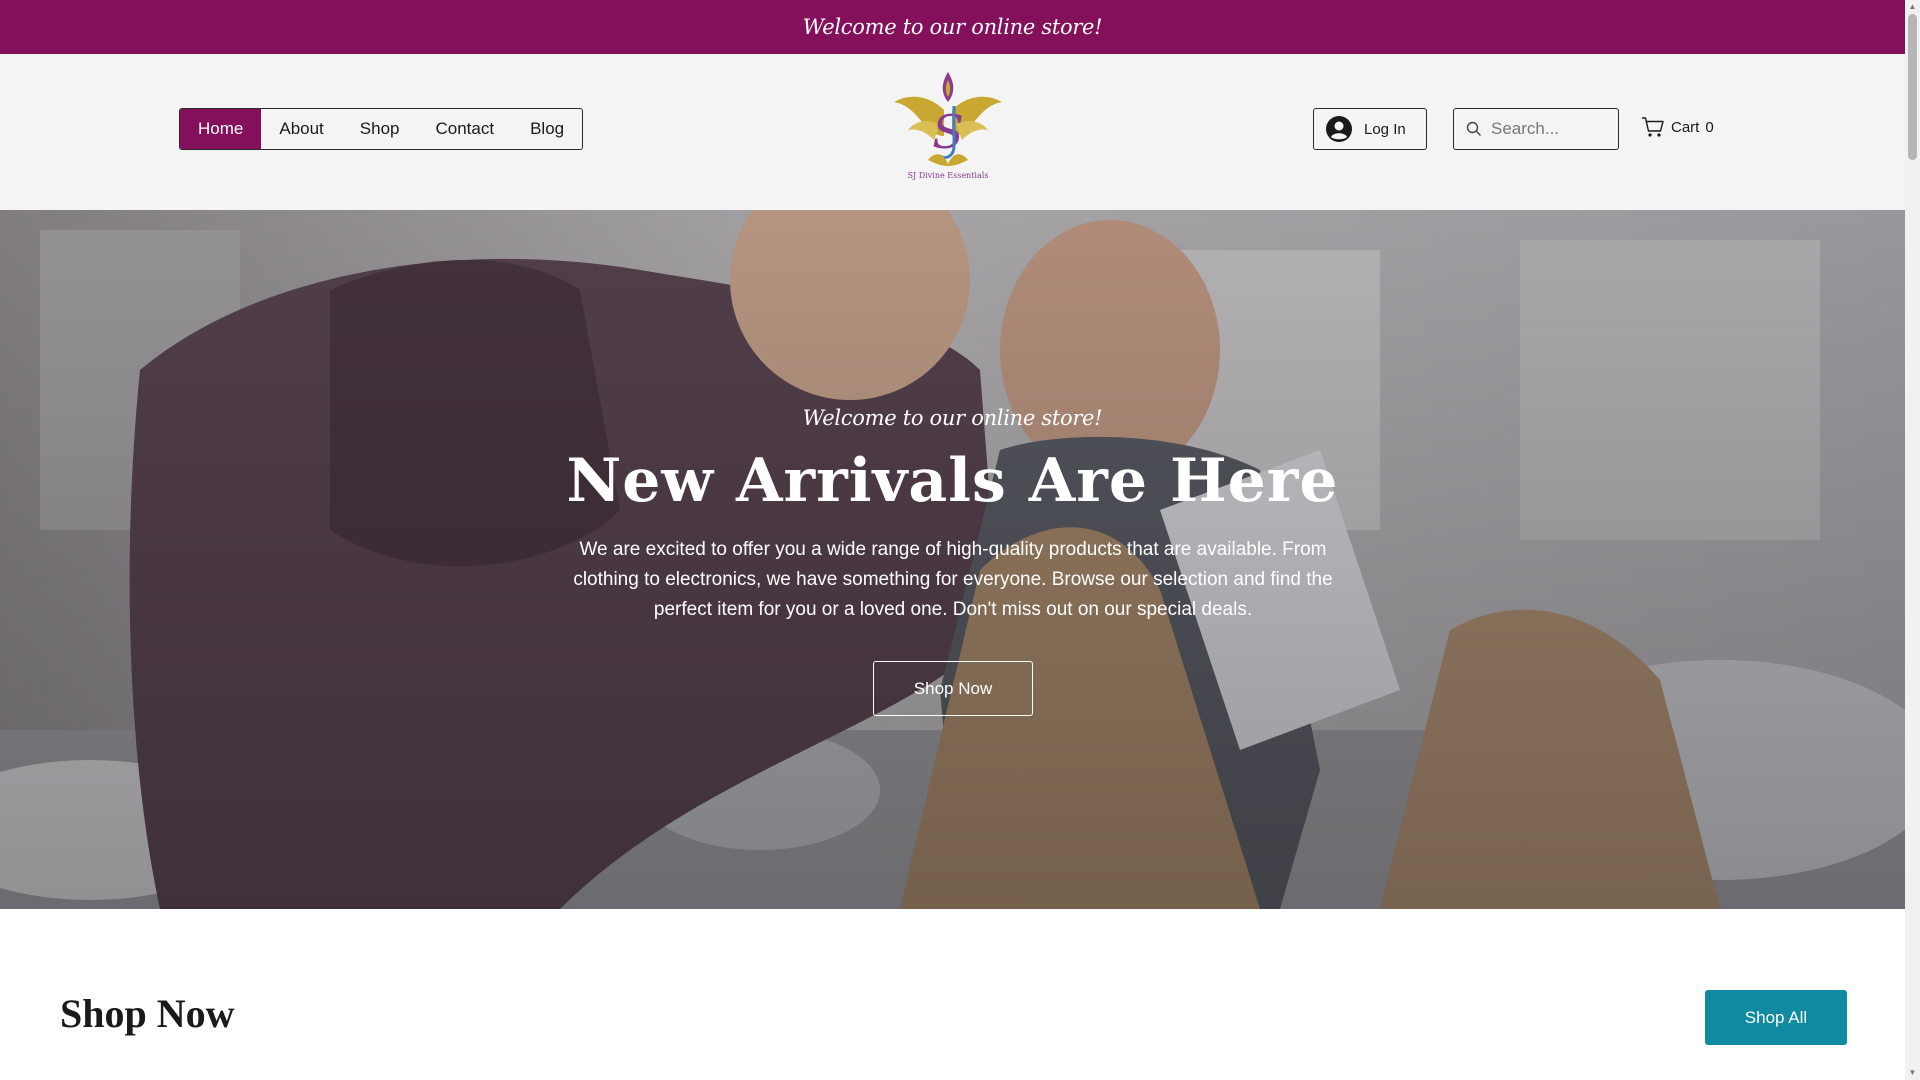 This screenshot has width=1920, height=1080. What do you see at coordinates (1912, 87) in the screenshot?
I see `scroll-thumb` at bounding box center [1912, 87].